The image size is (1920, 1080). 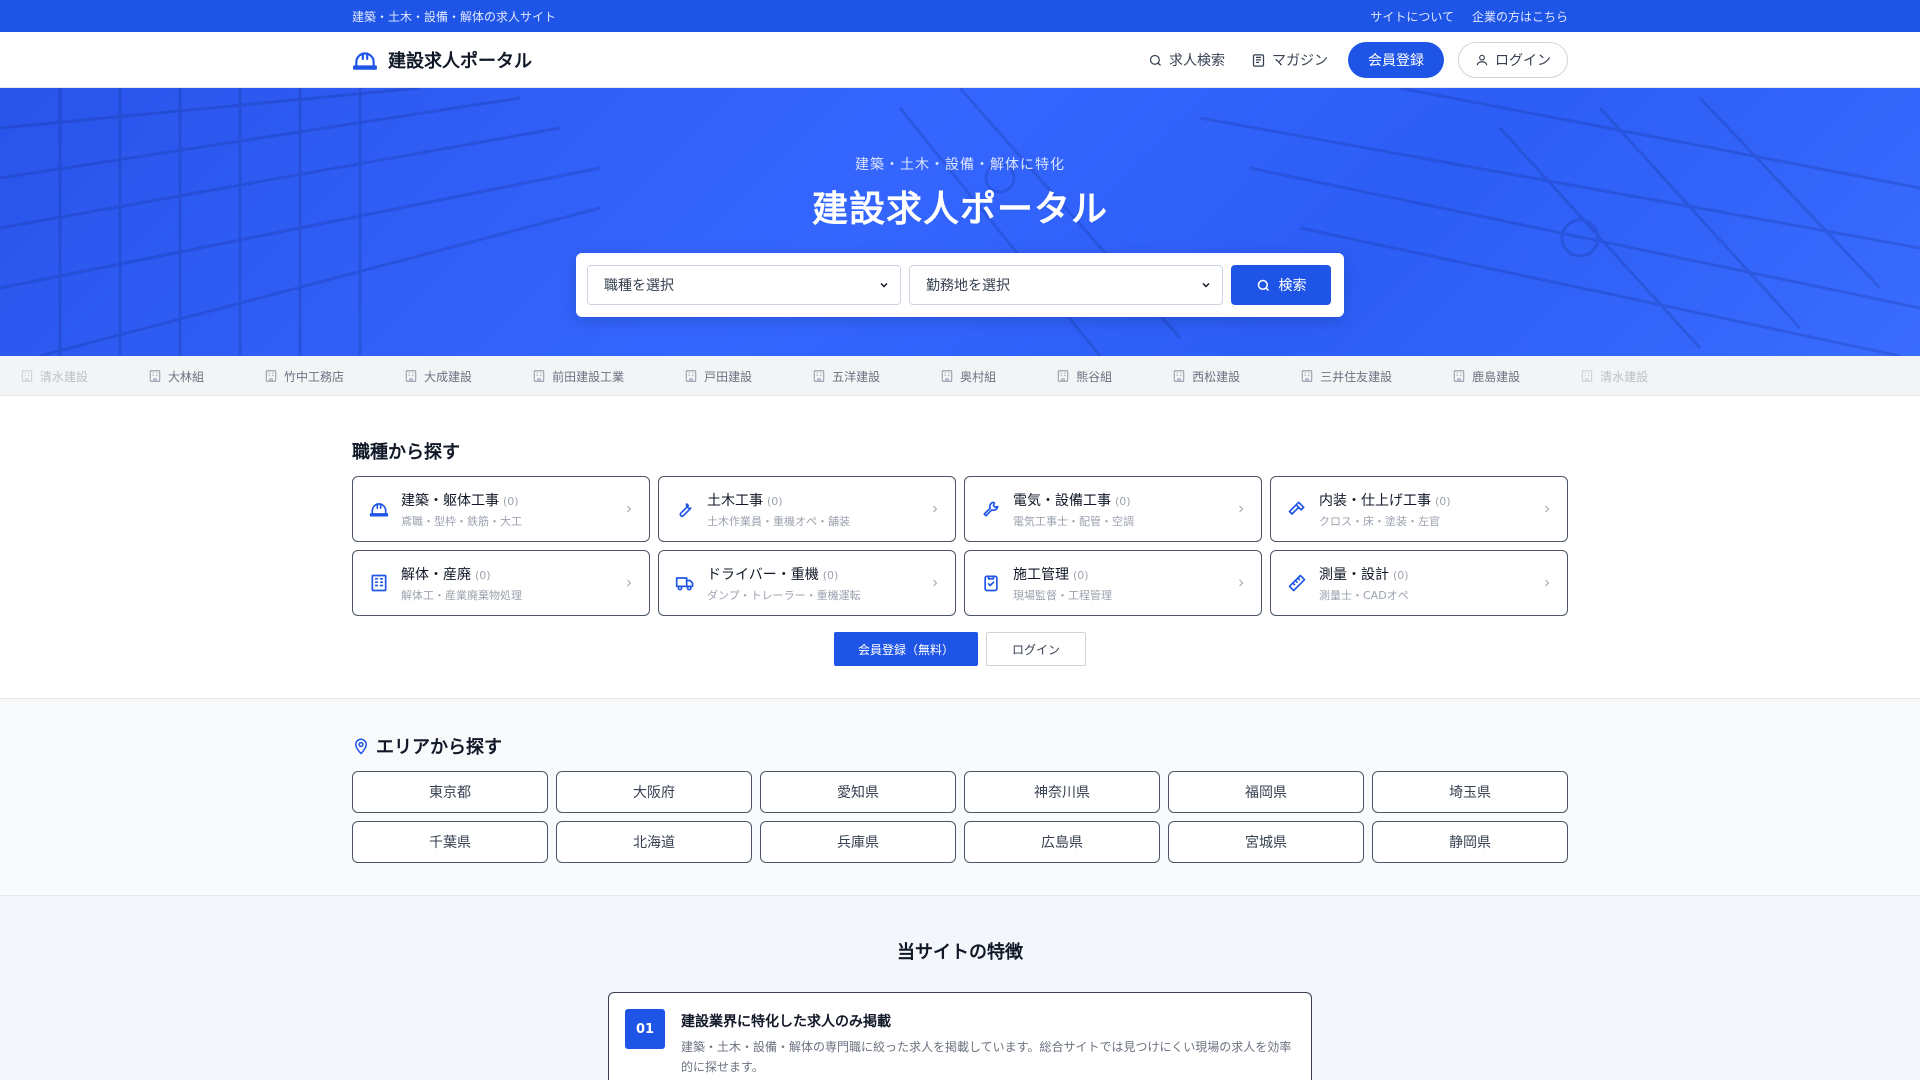 What do you see at coordinates (1113, 583) in the screenshot?
I see `job-category-card: 施工管理 (0) 現場監督・工程管理` at bounding box center [1113, 583].